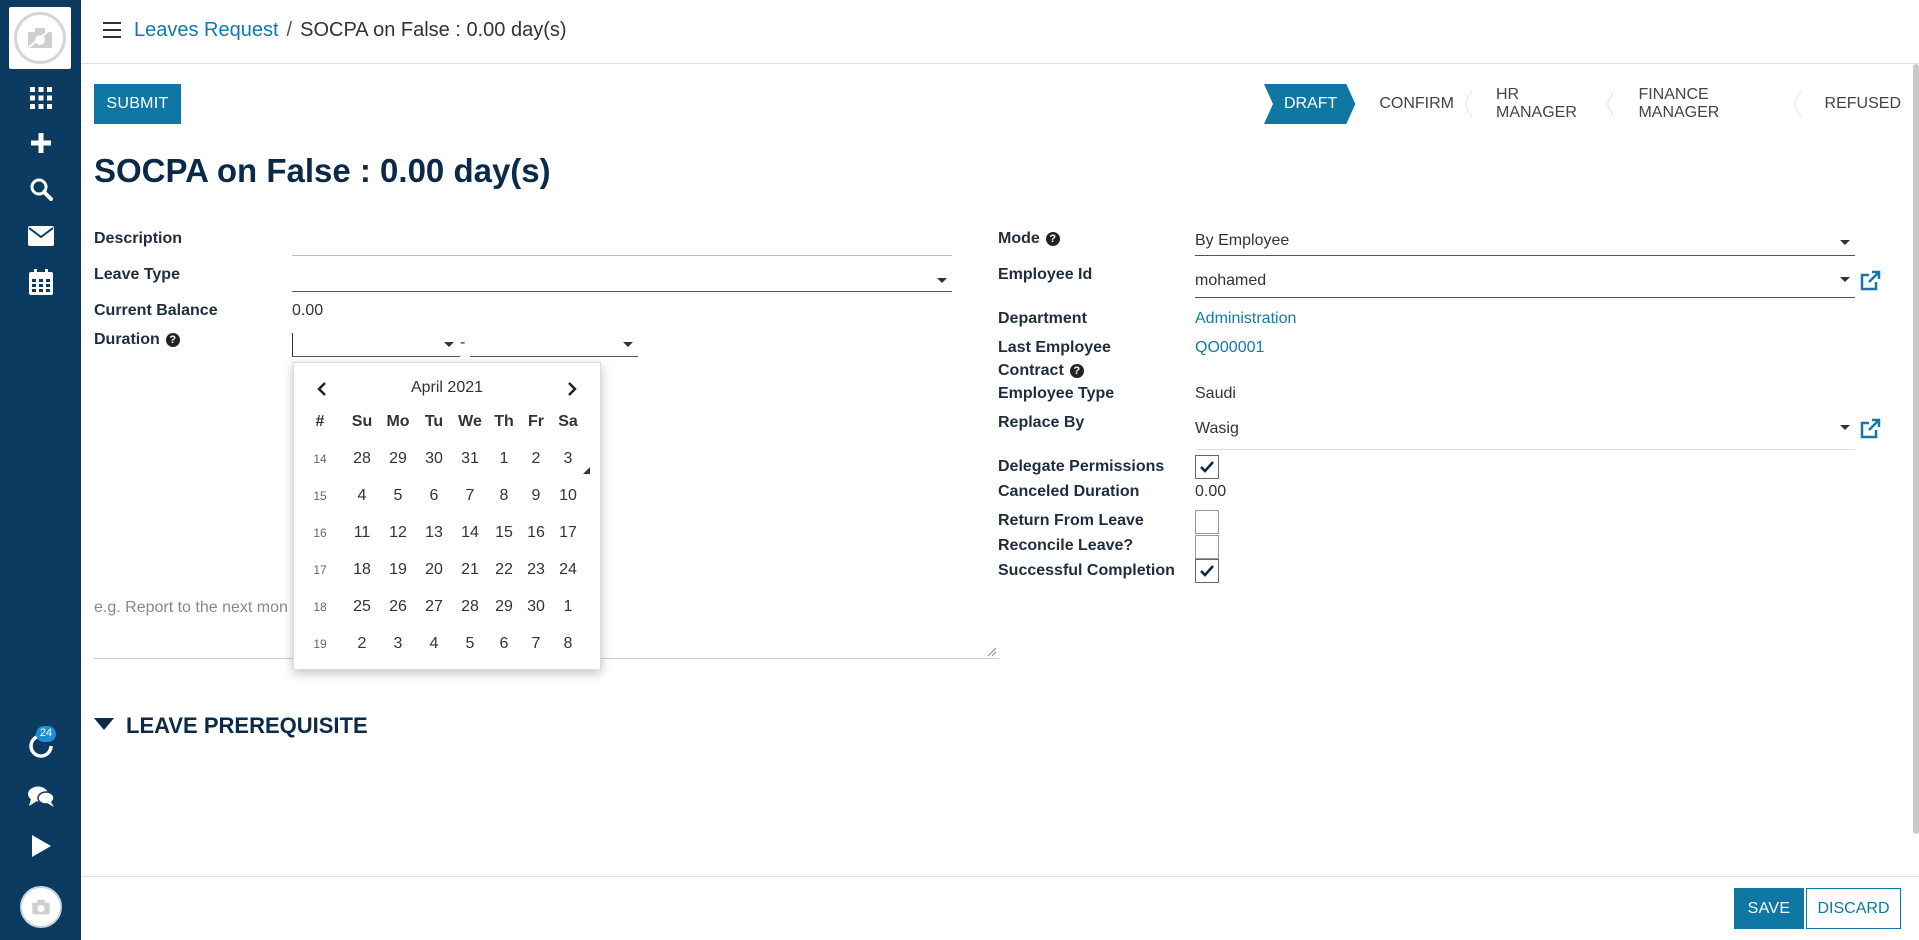  Describe the element at coordinates (568, 607) in the screenshot. I see `calendar-day: 1` at that location.